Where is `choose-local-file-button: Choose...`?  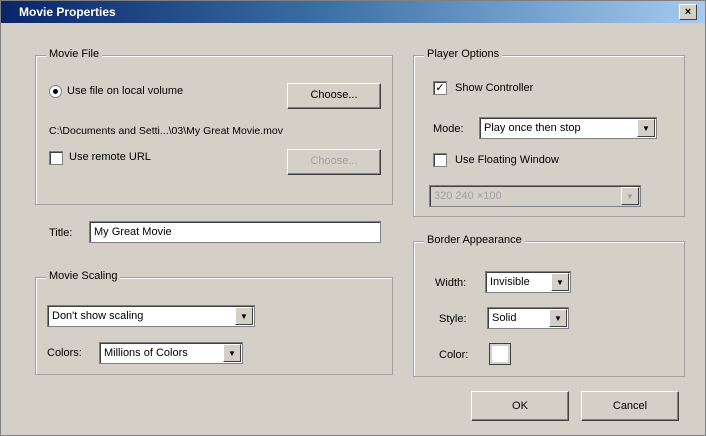 choose-local-file-button: Choose... is located at coordinates (334, 96).